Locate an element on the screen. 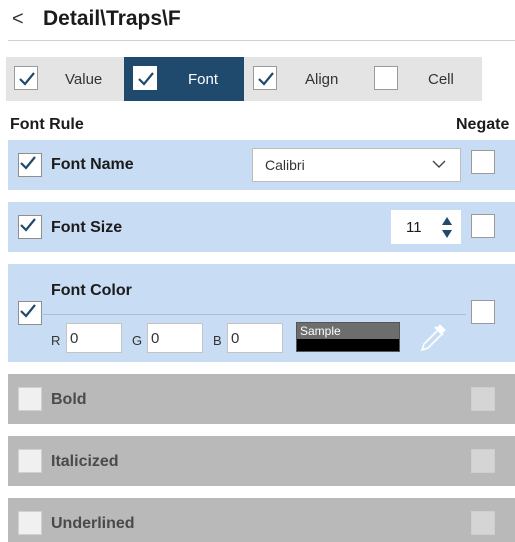  font-name-negate-checkbox is located at coordinates (483, 162).